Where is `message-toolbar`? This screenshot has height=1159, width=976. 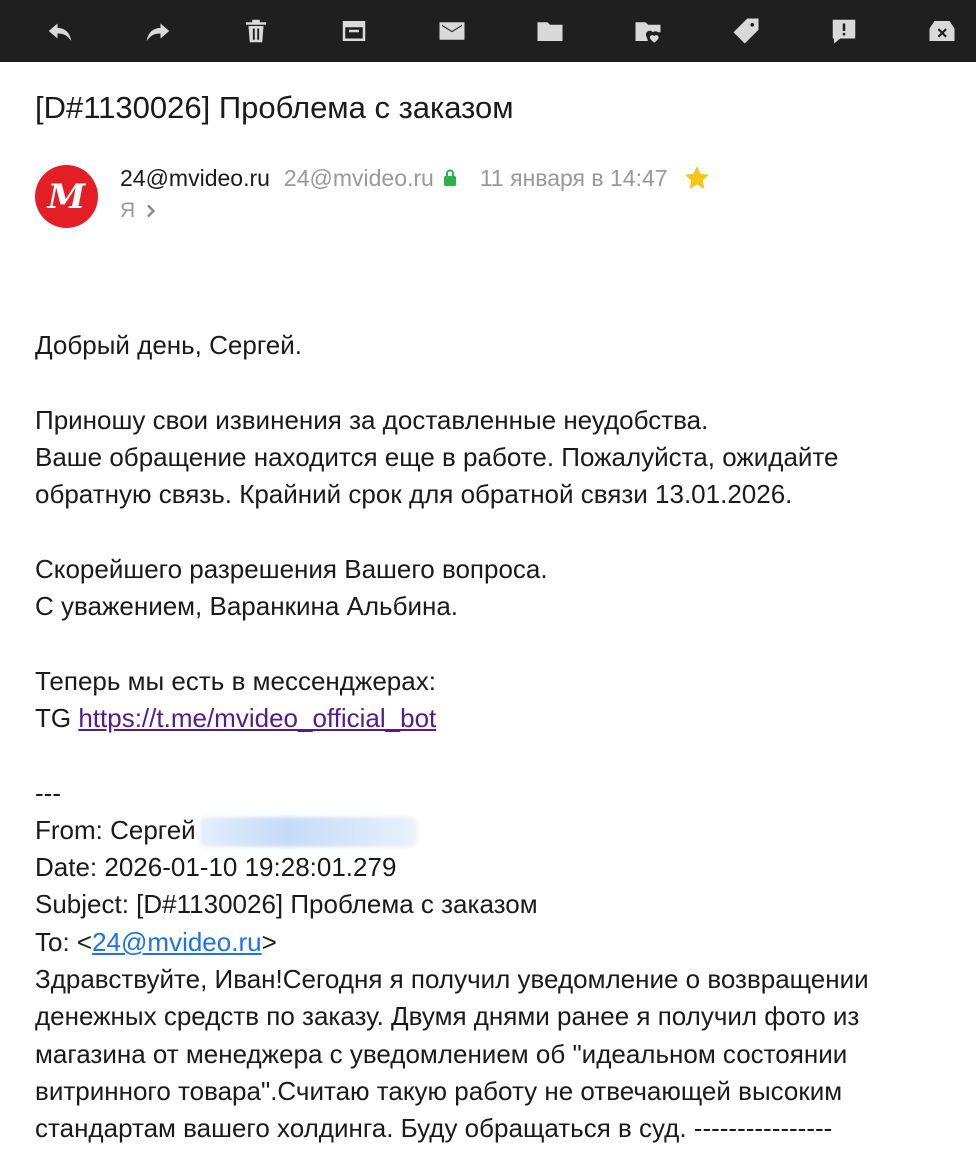
message-toolbar is located at coordinates (488, 31).